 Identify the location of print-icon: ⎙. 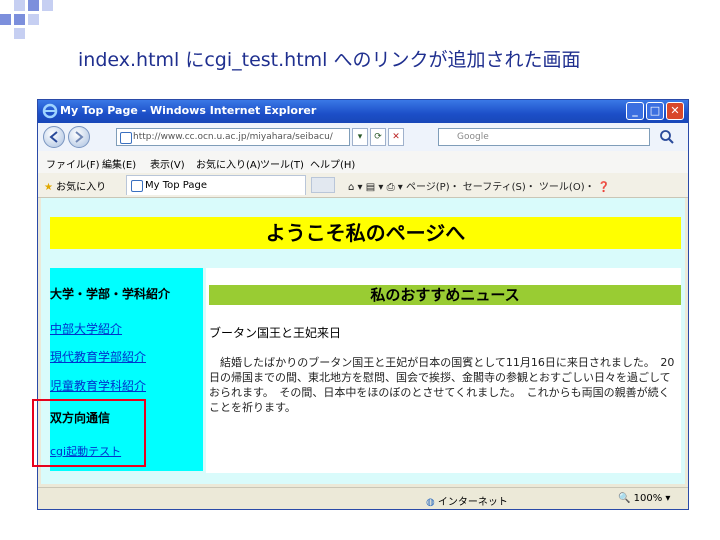
(390, 187).